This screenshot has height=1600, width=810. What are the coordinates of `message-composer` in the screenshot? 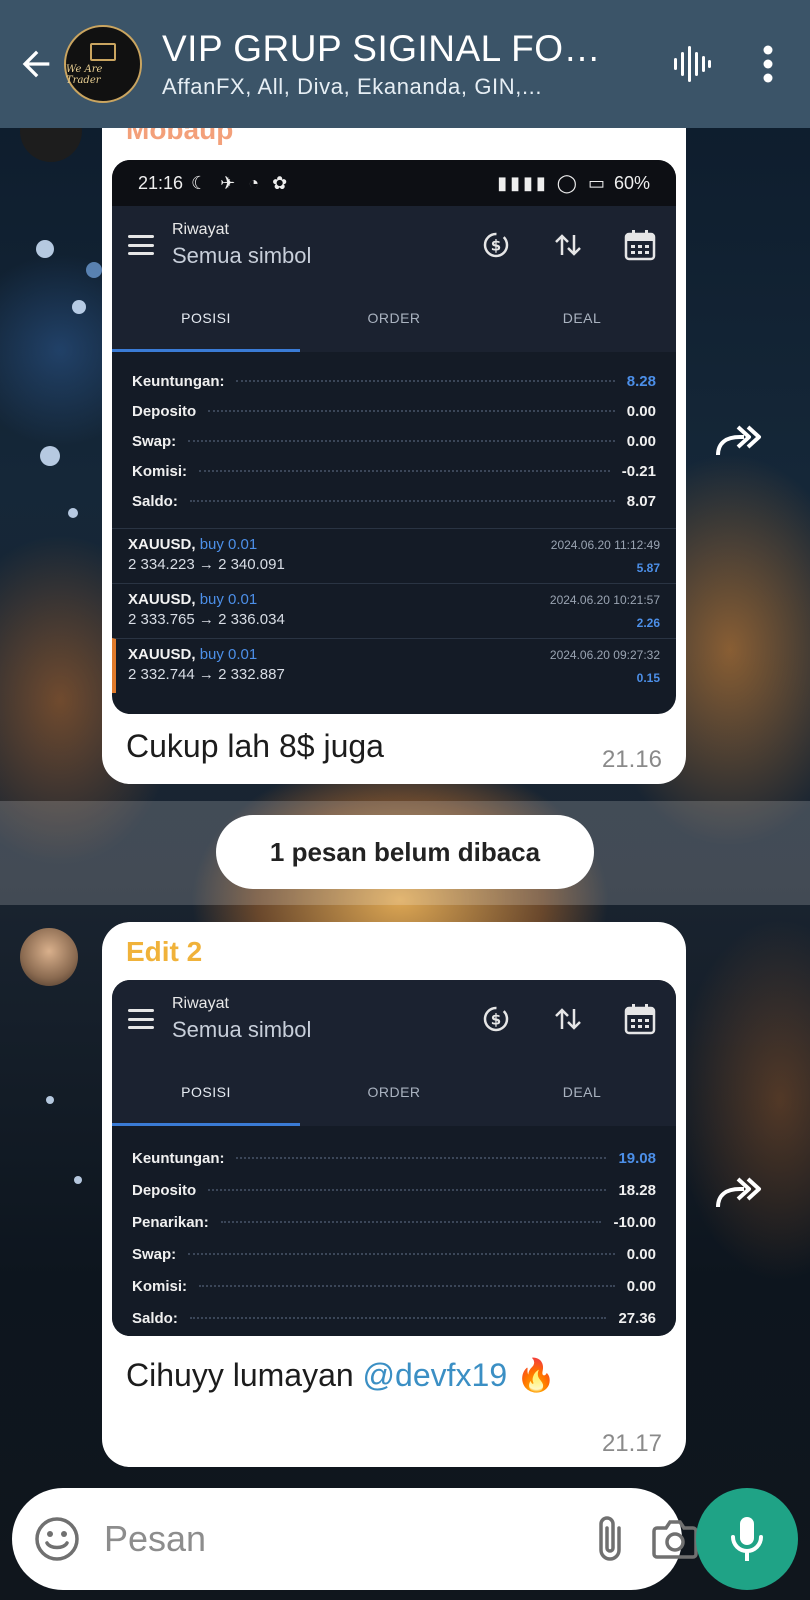 It's located at (355, 1539).